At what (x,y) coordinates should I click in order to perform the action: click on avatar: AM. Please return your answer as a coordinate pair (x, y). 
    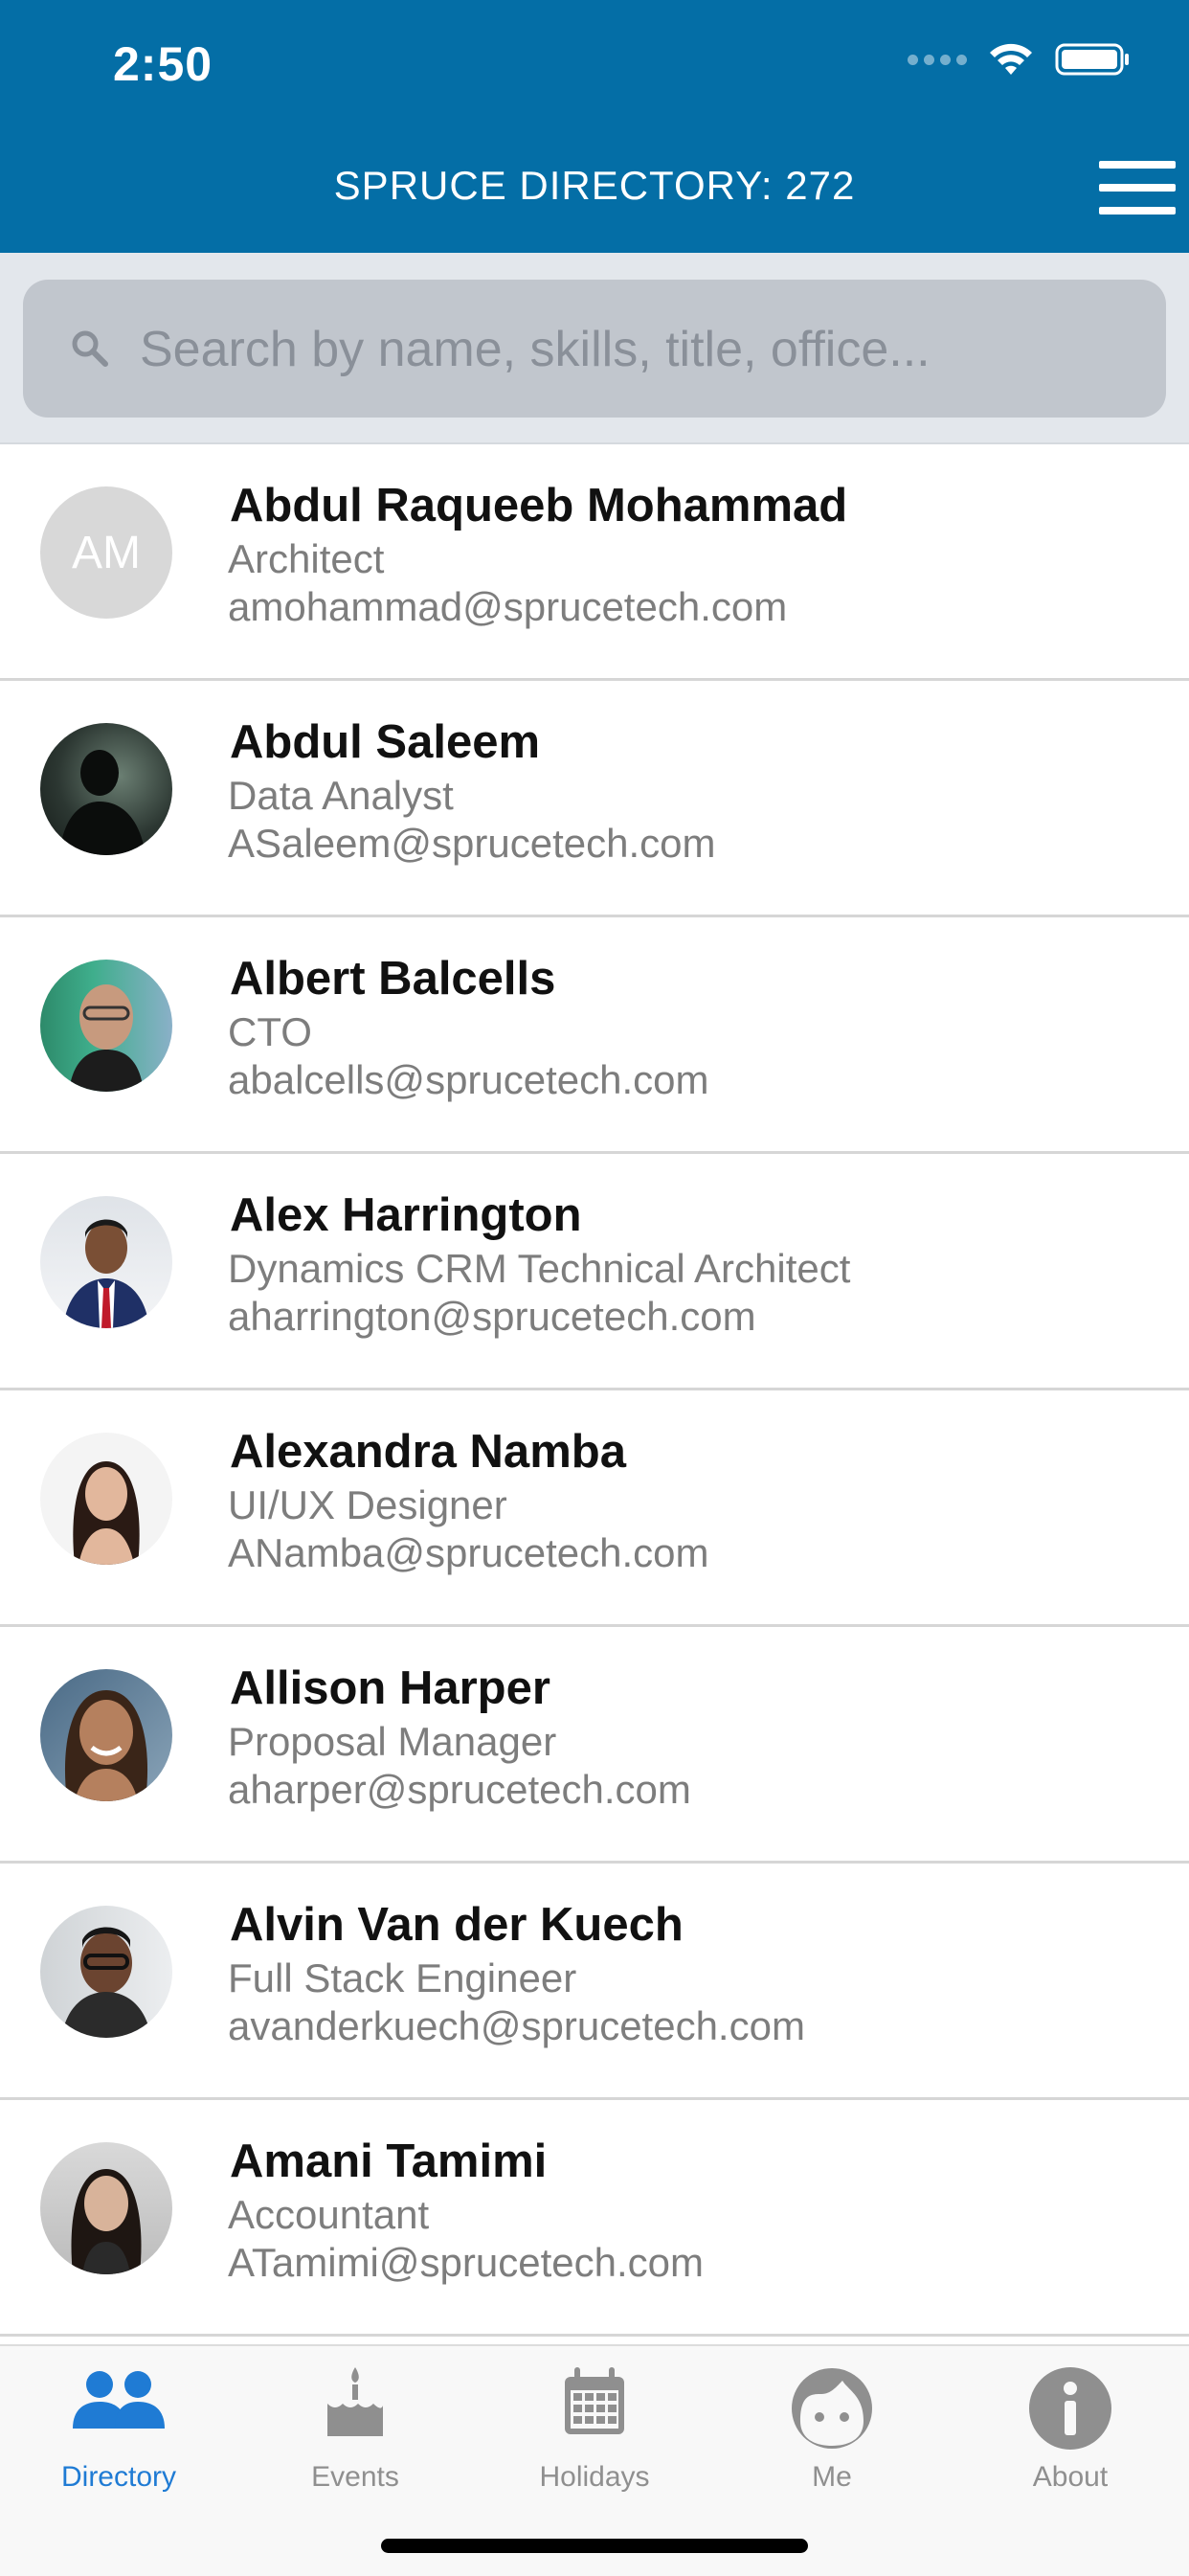
    Looking at the image, I should click on (106, 552).